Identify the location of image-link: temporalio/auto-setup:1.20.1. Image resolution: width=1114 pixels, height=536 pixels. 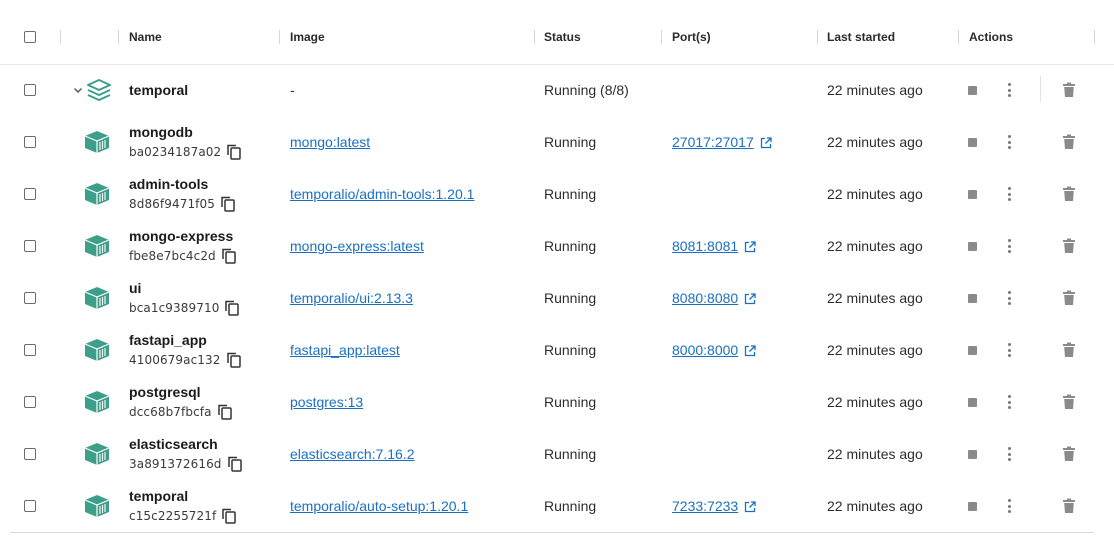
(379, 506).